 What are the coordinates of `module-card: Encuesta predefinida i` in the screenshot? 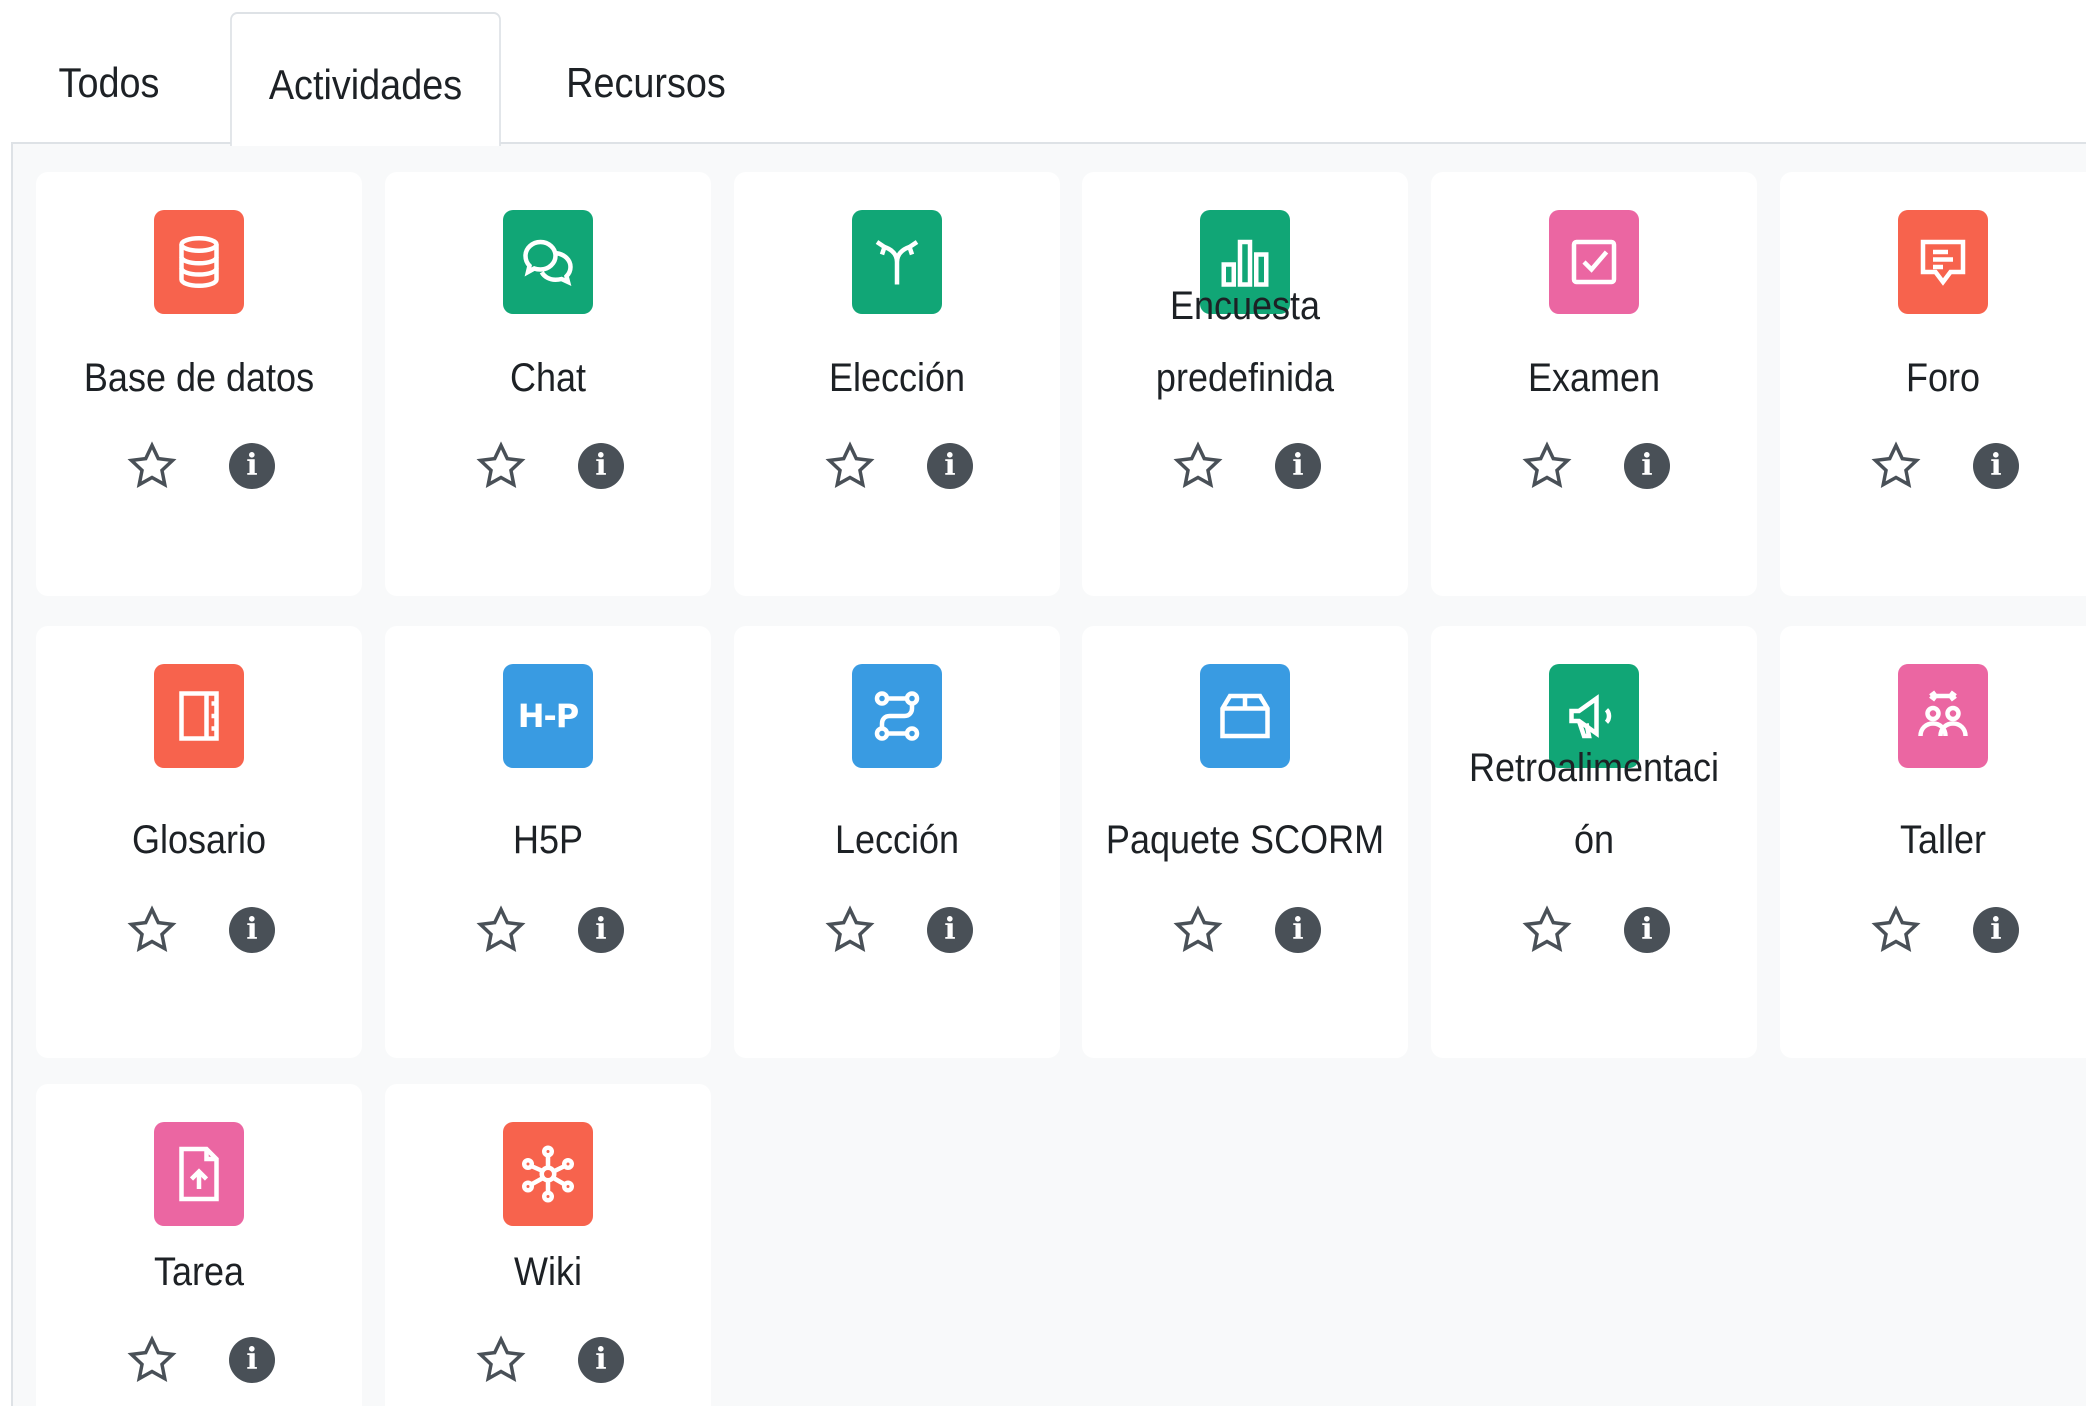 It's located at (1245, 384).